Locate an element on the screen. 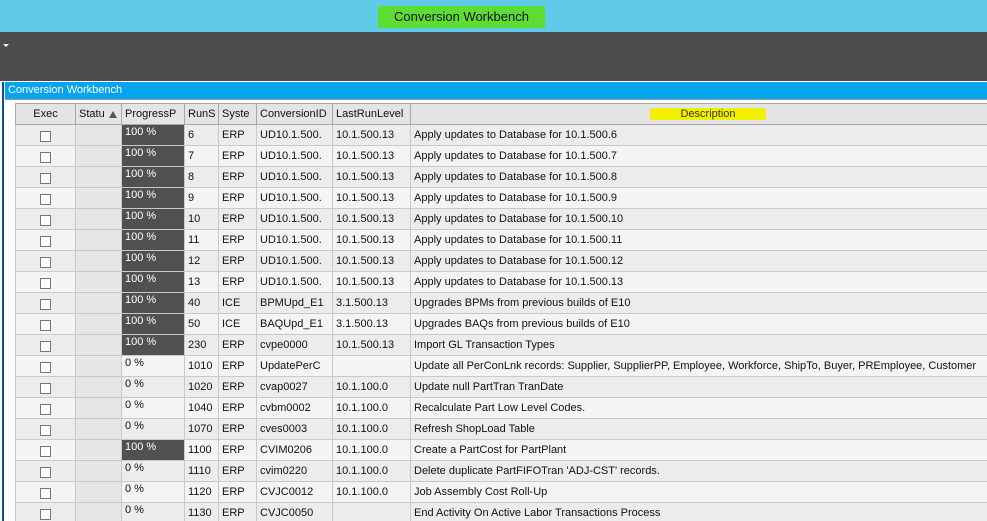  column-header-exec: Exec is located at coordinates (45, 114).